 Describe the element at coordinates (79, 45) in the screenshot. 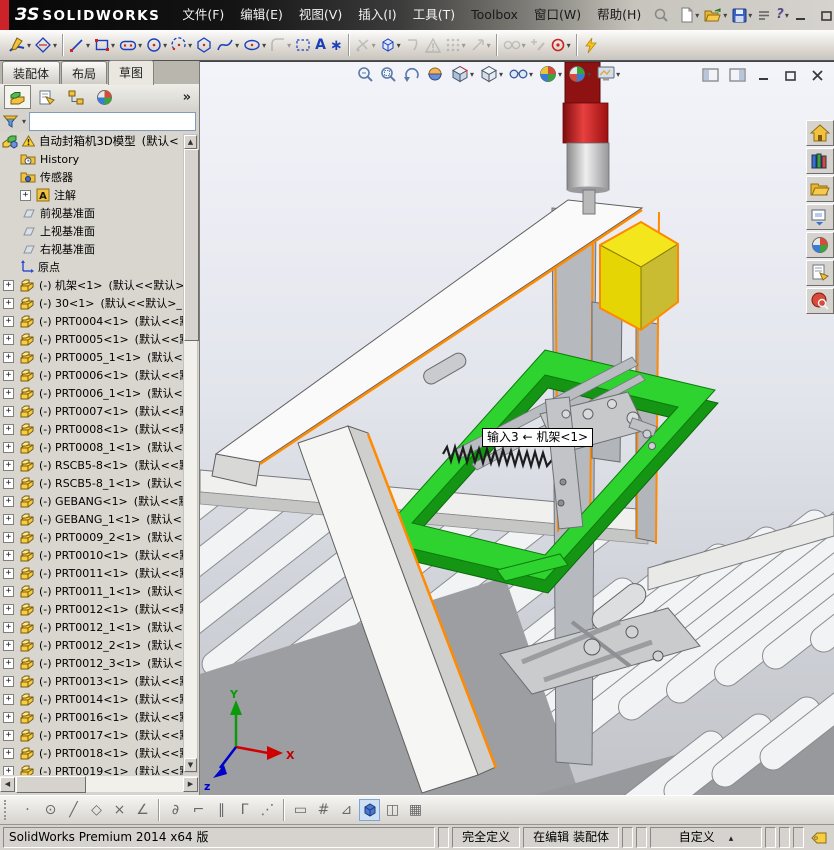

I see `line-button: ▾` at that location.